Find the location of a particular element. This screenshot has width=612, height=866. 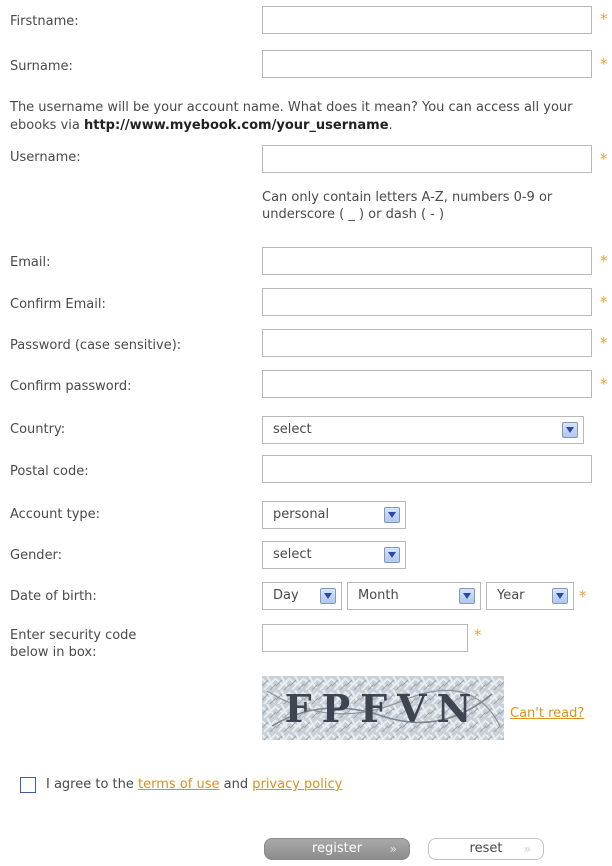

country-selected-value: select is located at coordinates (292, 429).